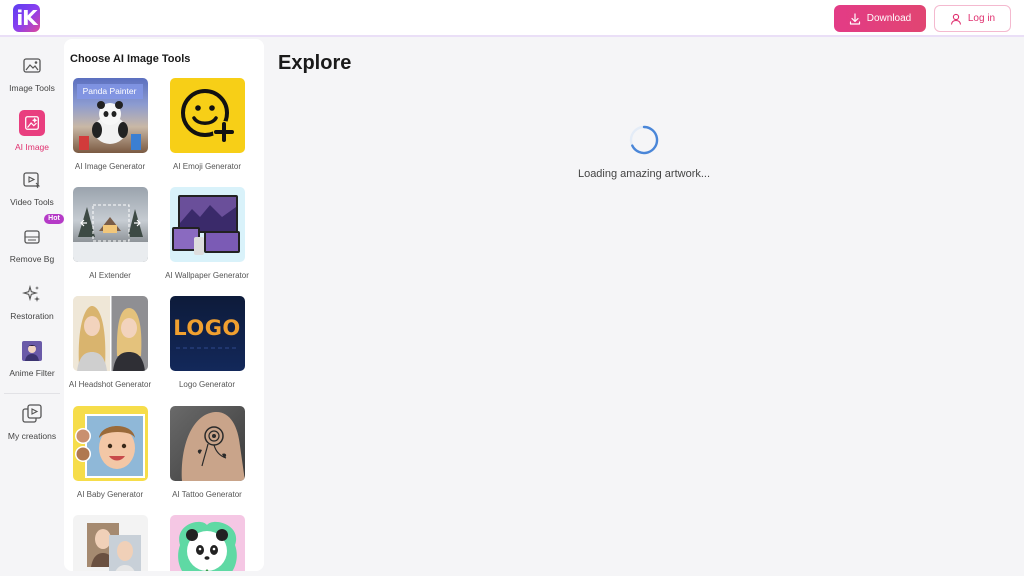 Image resolution: width=1024 pixels, height=576 pixels. What do you see at coordinates (110, 384) in the screenshot?
I see `tool-name: AI Headshot Generator` at bounding box center [110, 384].